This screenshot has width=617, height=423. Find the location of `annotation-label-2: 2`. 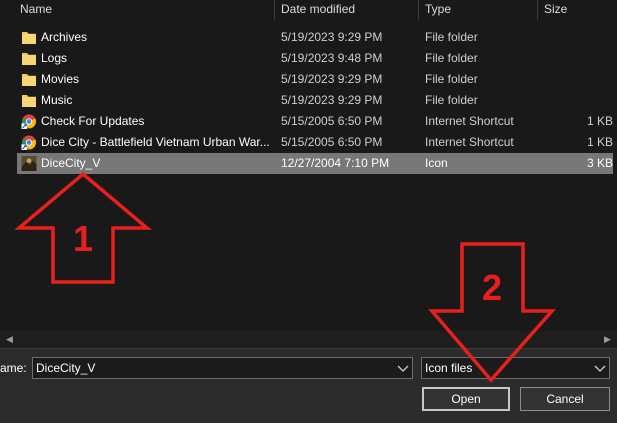

annotation-label-2: 2 is located at coordinates (492, 287).